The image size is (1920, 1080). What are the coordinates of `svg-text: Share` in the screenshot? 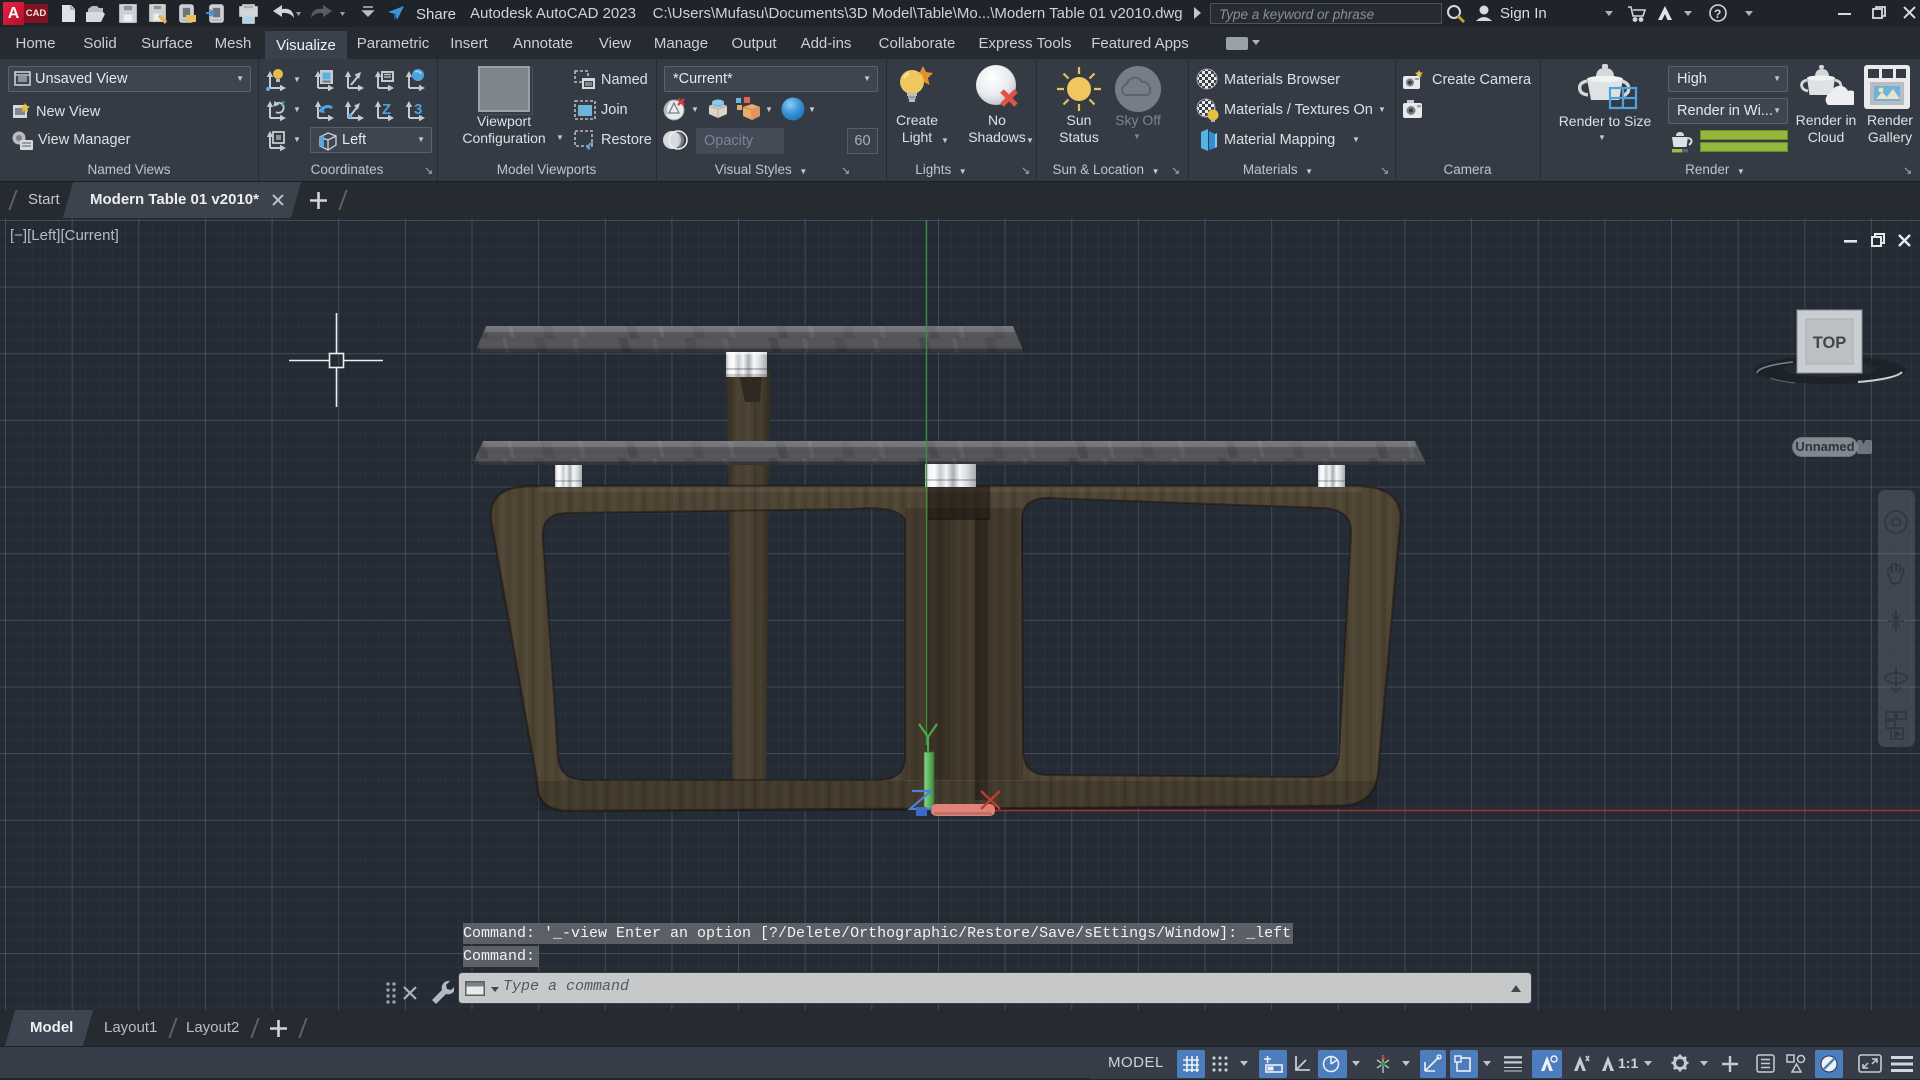 It's located at (436, 14).